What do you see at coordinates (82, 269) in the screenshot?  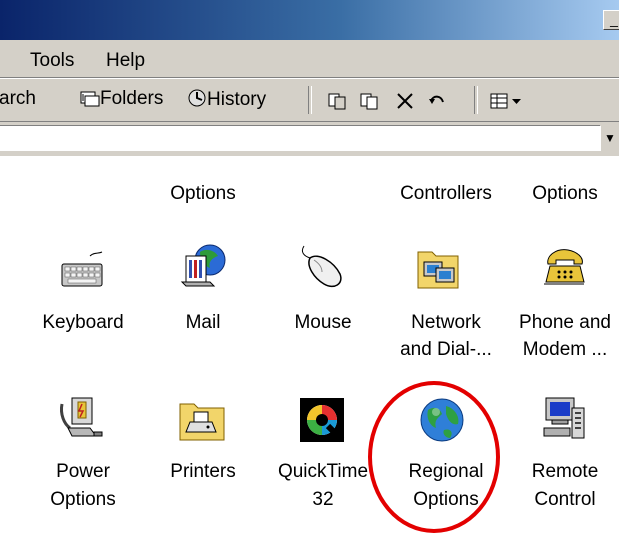 I see `keyboard-icon` at bounding box center [82, 269].